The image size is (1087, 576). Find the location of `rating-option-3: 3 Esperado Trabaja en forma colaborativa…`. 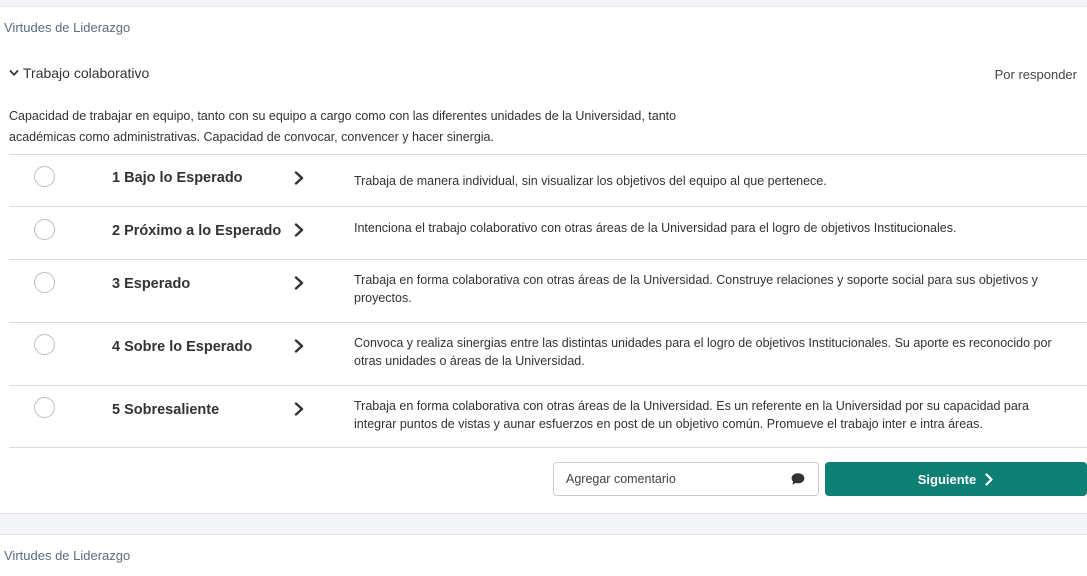

rating-option-3: 3 Esperado Trabaja en forma colaborativa… is located at coordinates (548, 290).